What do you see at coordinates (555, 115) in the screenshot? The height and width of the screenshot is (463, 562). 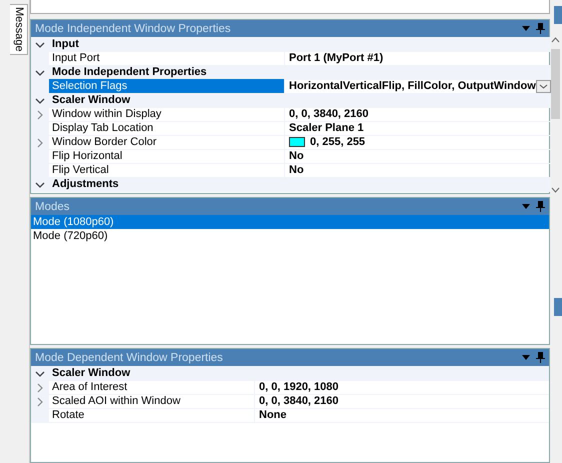 I see `scrollbar` at bounding box center [555, 115].